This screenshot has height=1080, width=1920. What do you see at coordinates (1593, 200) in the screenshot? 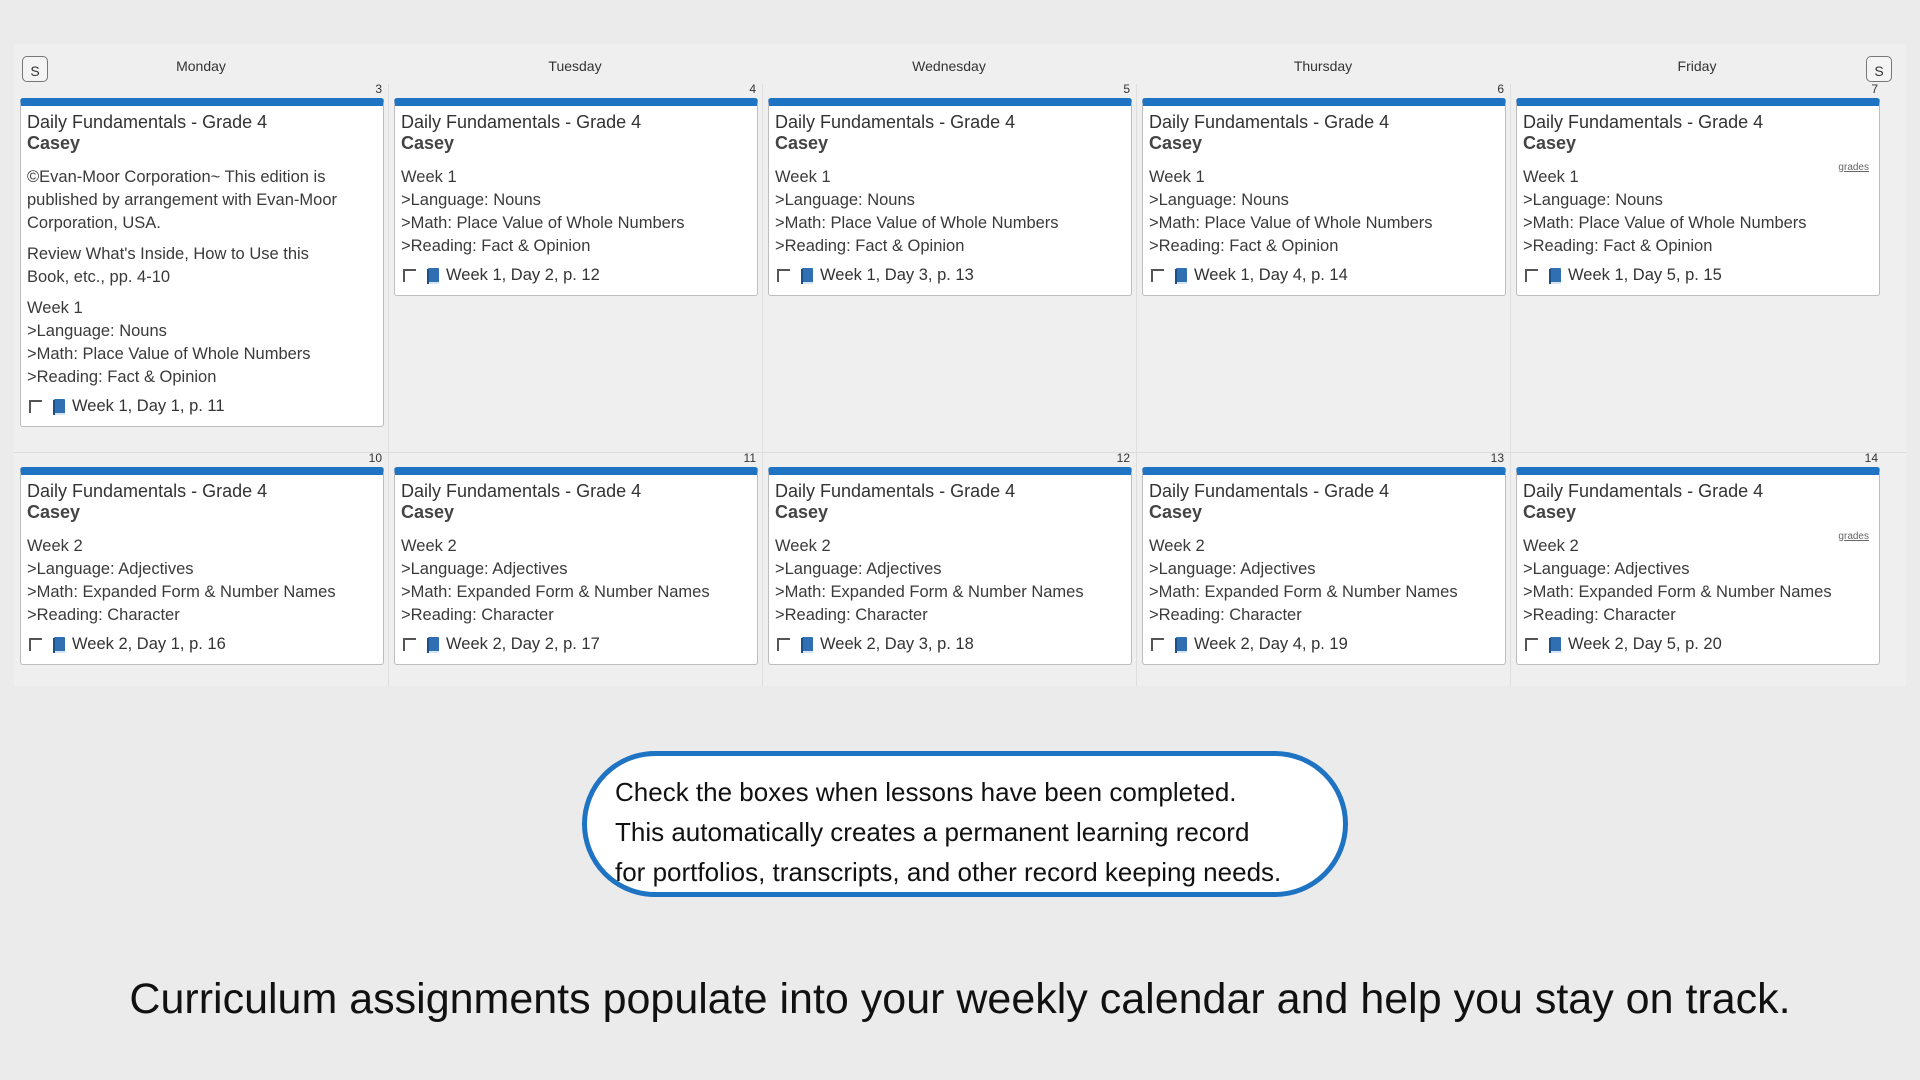
I see `note-line: >Language: Nouns` at bounding box center [1593, 200].